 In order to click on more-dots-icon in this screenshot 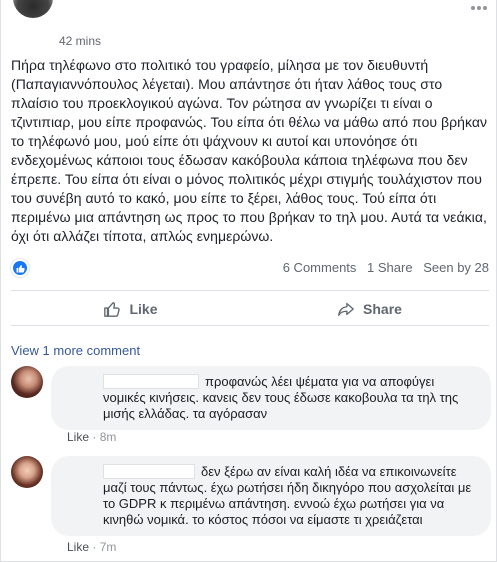, I will do `click(479, 8)`.